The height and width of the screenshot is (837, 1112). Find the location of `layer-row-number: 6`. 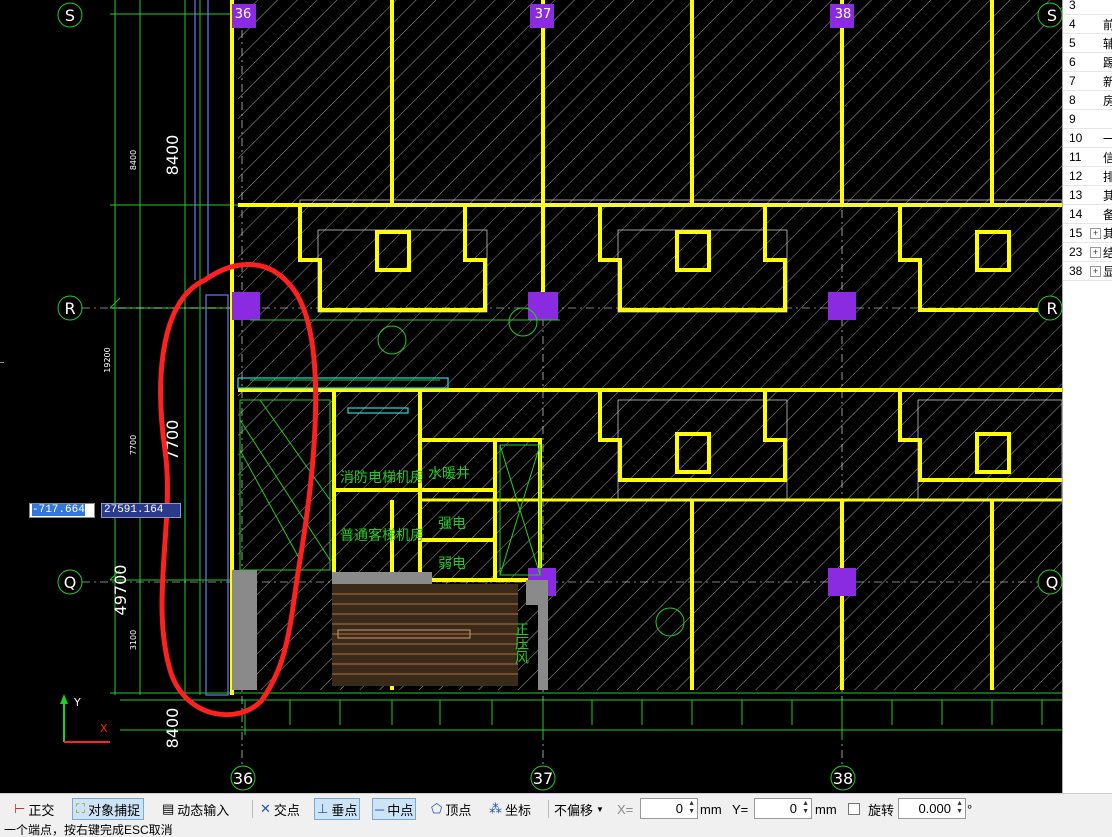

layer-row-number: 6 is located at coordinates (1072, 62).